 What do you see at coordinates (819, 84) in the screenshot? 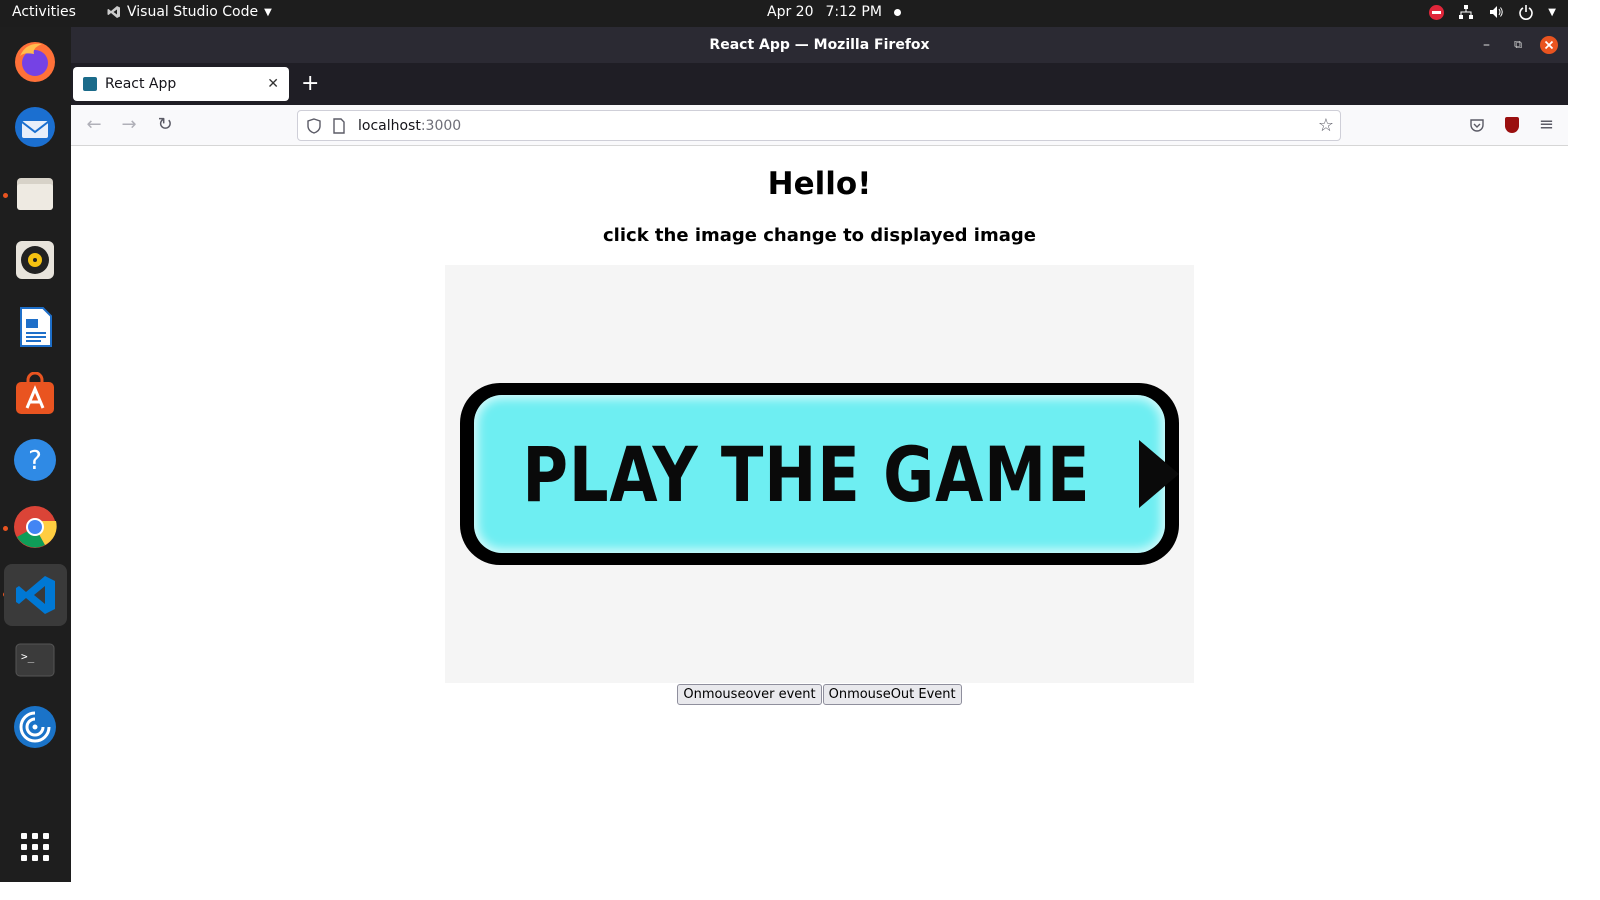
I see `tab-bar: React App ✕ +` at bounding box center [819, 84].